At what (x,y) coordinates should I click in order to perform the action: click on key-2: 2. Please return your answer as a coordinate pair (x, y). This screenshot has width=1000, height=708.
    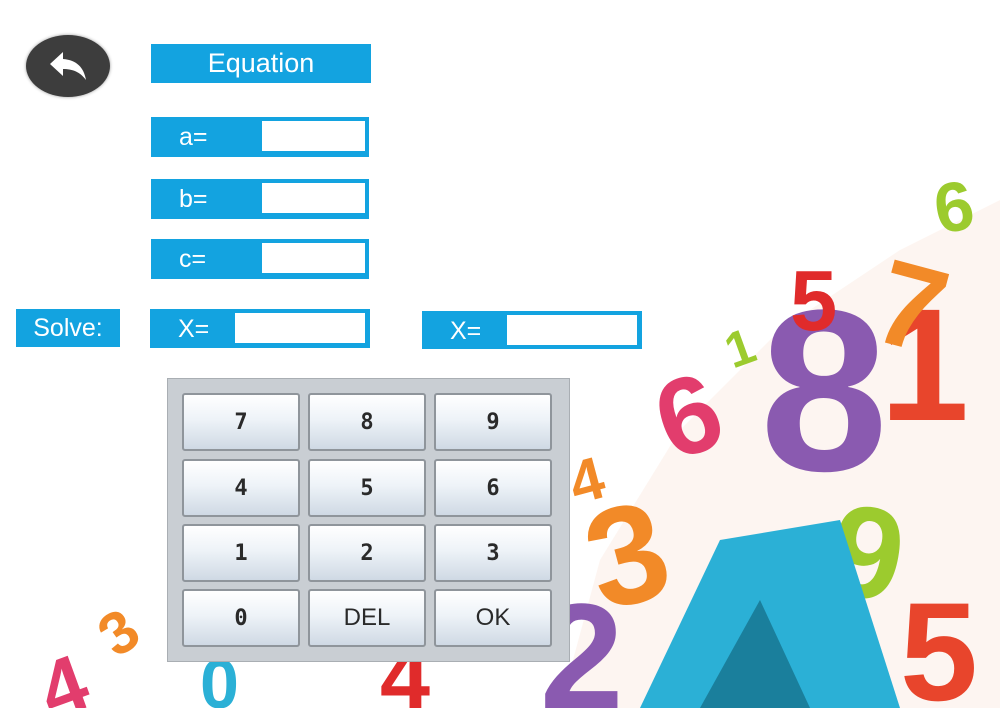
    Looking at the image, I should click on (367, 553).